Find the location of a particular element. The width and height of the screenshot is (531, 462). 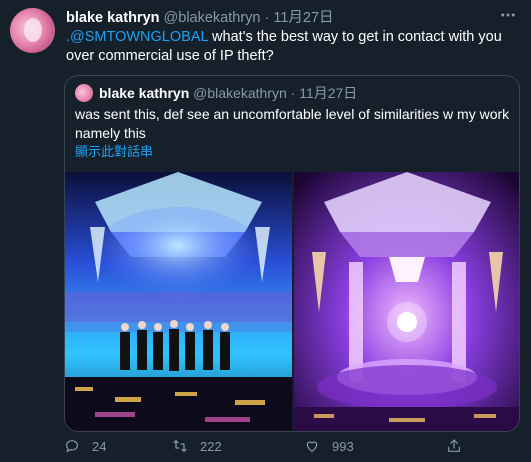

share-action is located at coordinates (454, 446).